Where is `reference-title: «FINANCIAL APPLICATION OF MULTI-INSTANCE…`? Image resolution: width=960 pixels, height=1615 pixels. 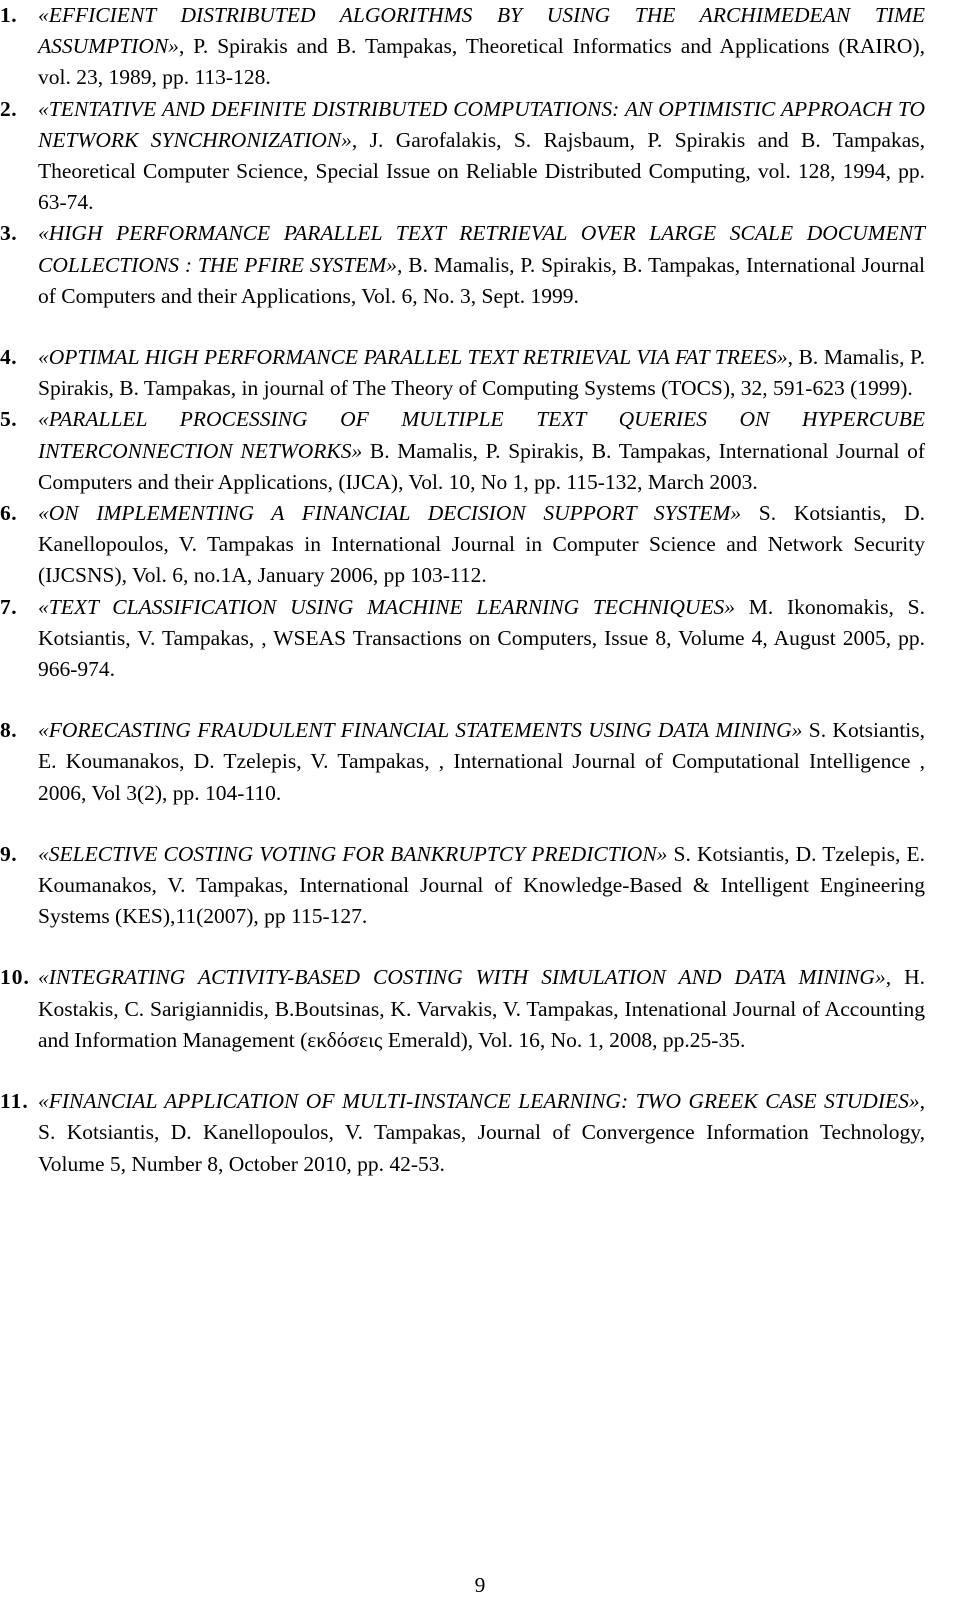
reference-title: «FINANCIAL APPLICATION OF MULTI-INSTANCE… is located at coordinates (479, 1101).